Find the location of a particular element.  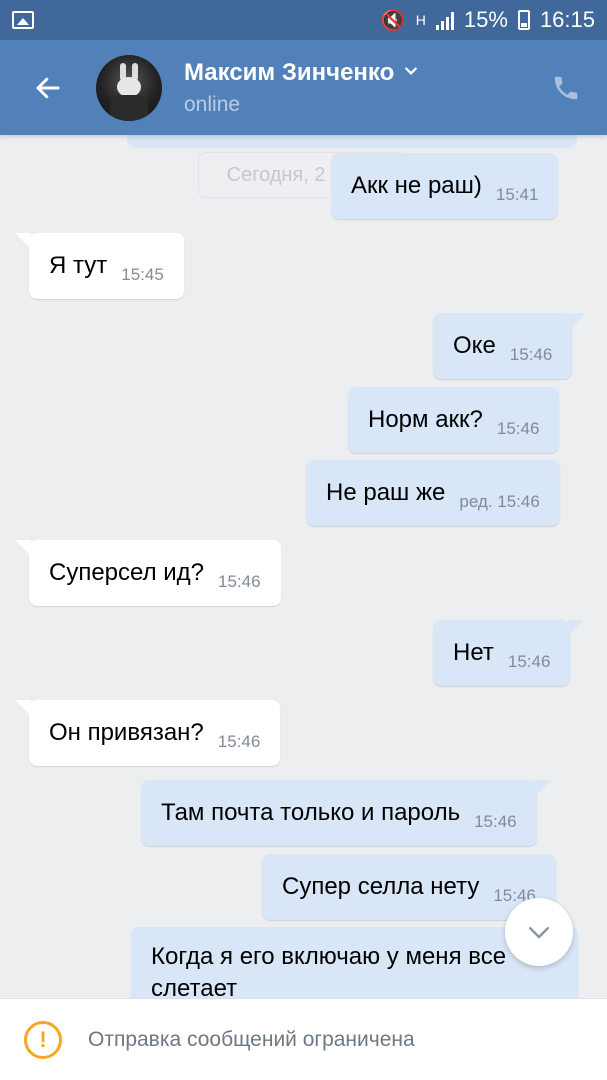

message-outgoing: Нет 15:46 is located at coordinates (509, 653).